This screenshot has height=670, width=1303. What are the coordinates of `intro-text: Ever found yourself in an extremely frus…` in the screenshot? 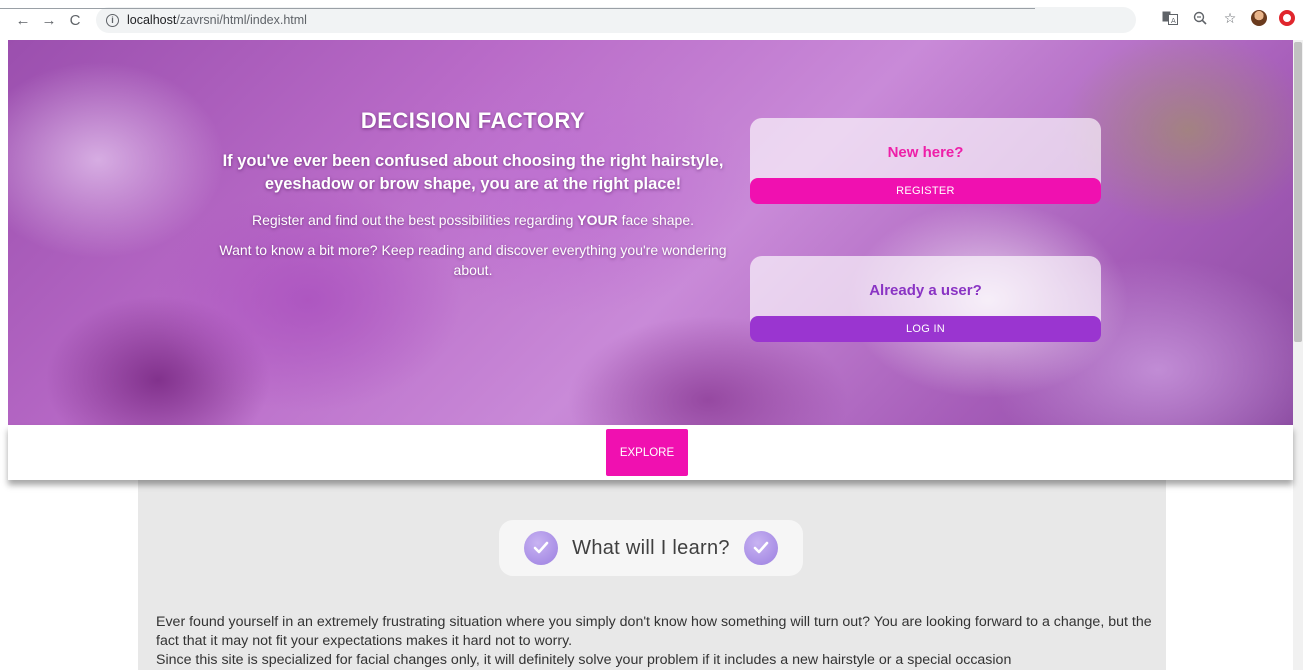 It's located at (656, 641).